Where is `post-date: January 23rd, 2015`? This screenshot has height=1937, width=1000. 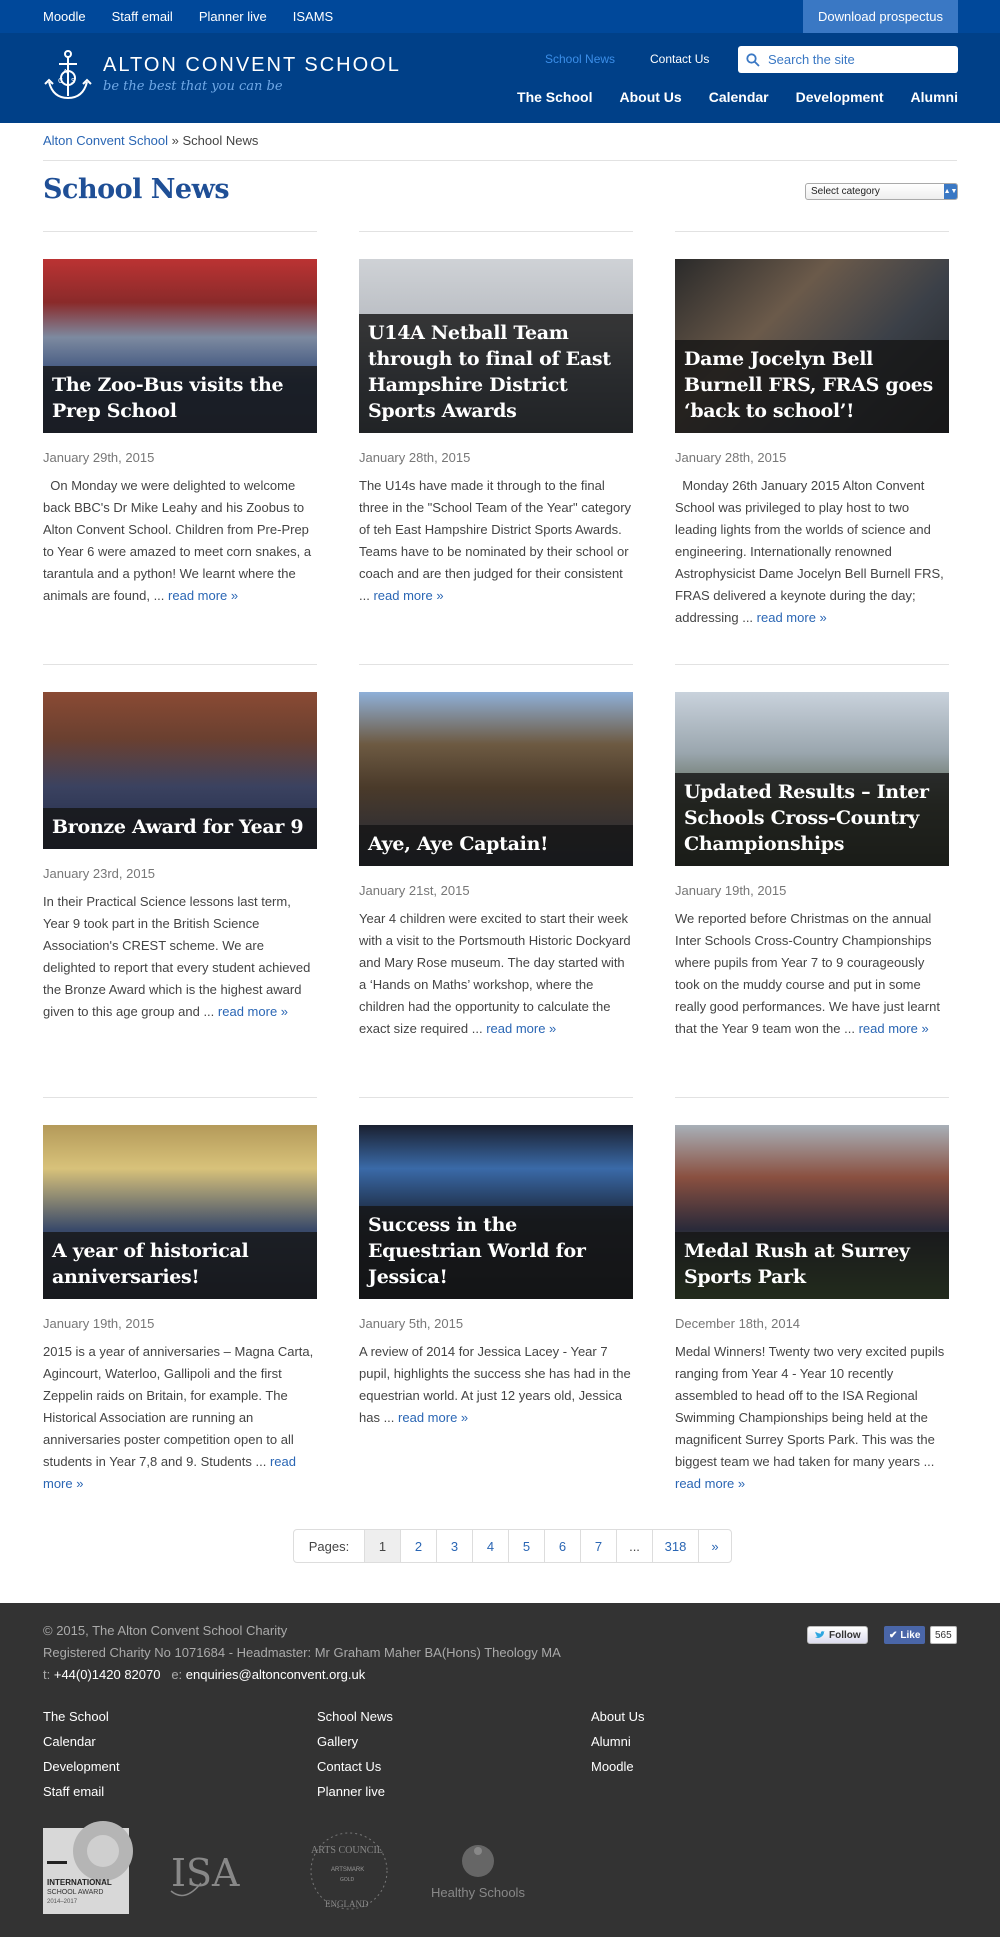
post-date: January 23rd, 2015 is located at coordinates (99, 873).